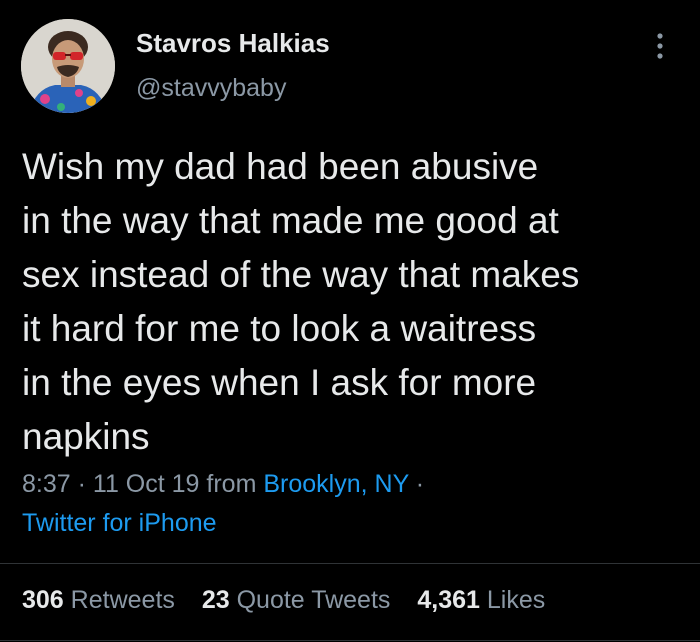 The image size is (700, 642). Describe the element at coordinates (122, 600) in the screenshot. I see `retweets-label: Retweets` at that location.